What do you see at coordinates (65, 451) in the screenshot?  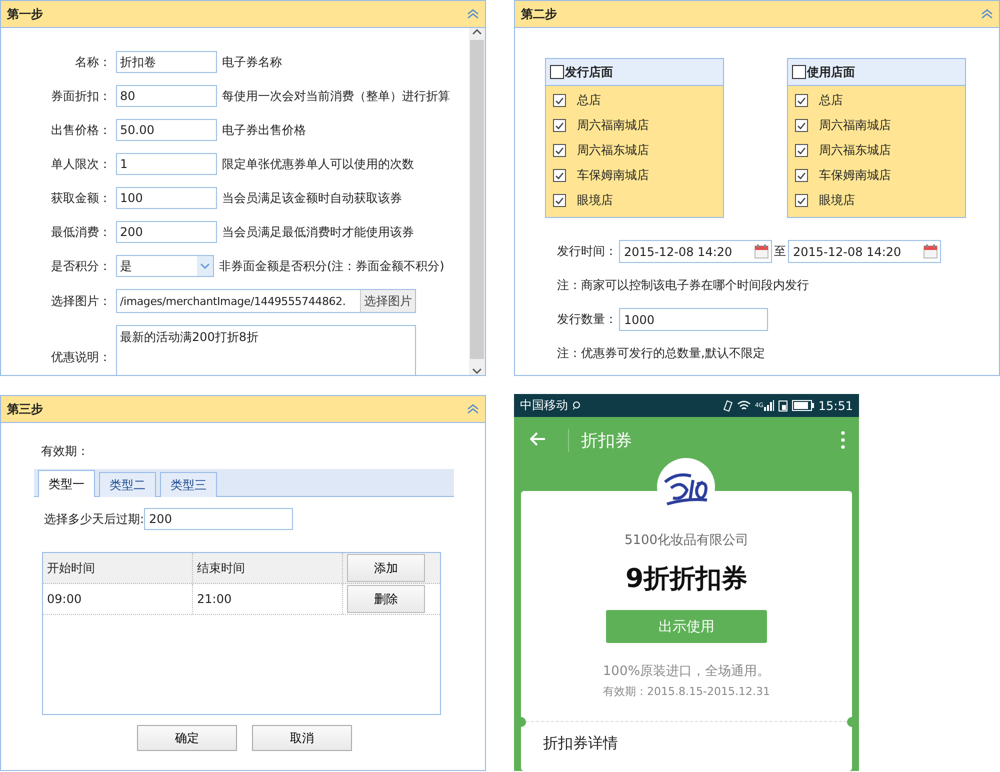 I see `validity-label: 有效期：` at bounding box center [65, 451].